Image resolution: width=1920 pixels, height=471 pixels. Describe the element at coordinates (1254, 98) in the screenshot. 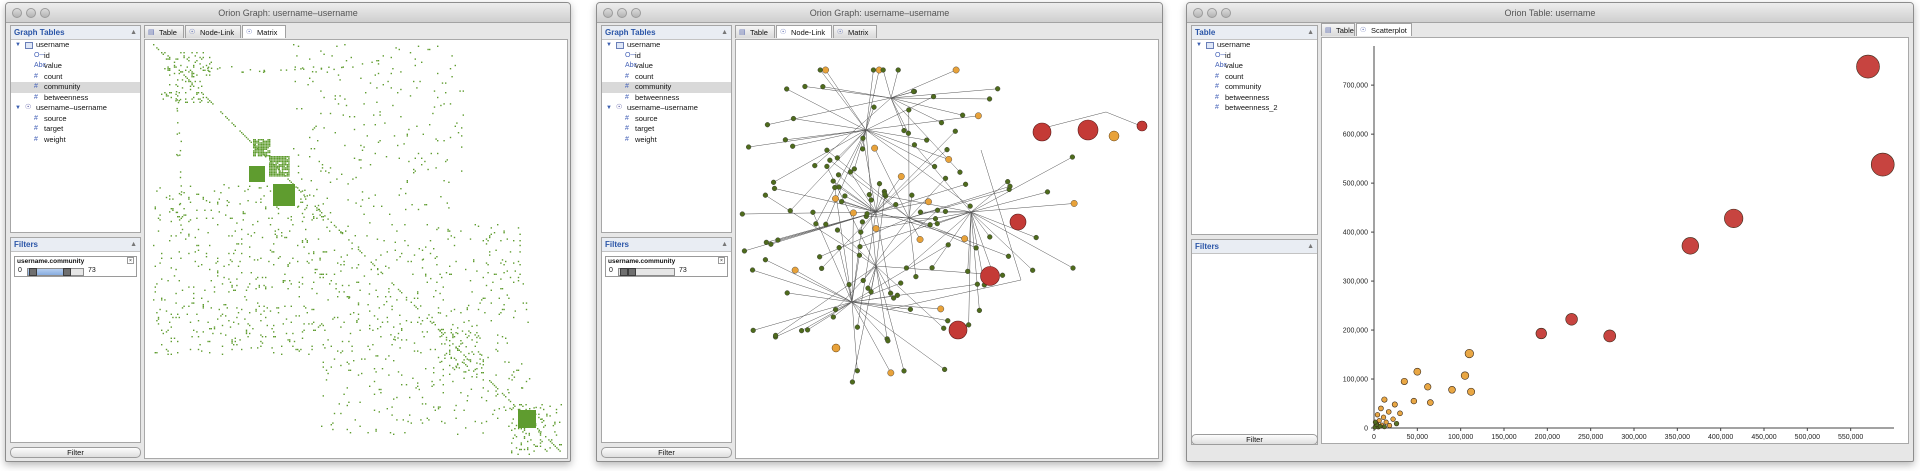

I see `tree-field-row: # betweenness` at that location.